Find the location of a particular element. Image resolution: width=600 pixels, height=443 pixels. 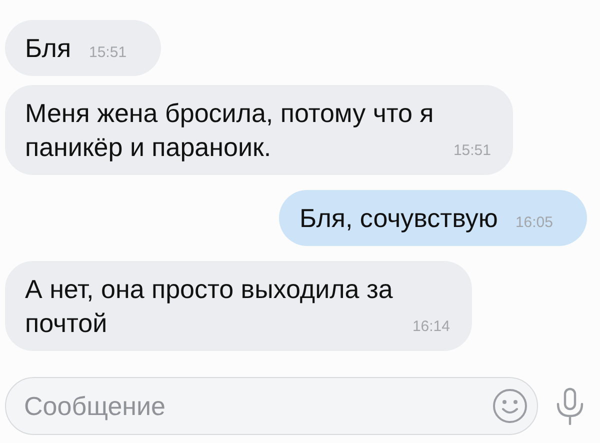

message-text: Меня жена бросила, потому что я паникёр и параноик. is located at coordinates (230, 130).